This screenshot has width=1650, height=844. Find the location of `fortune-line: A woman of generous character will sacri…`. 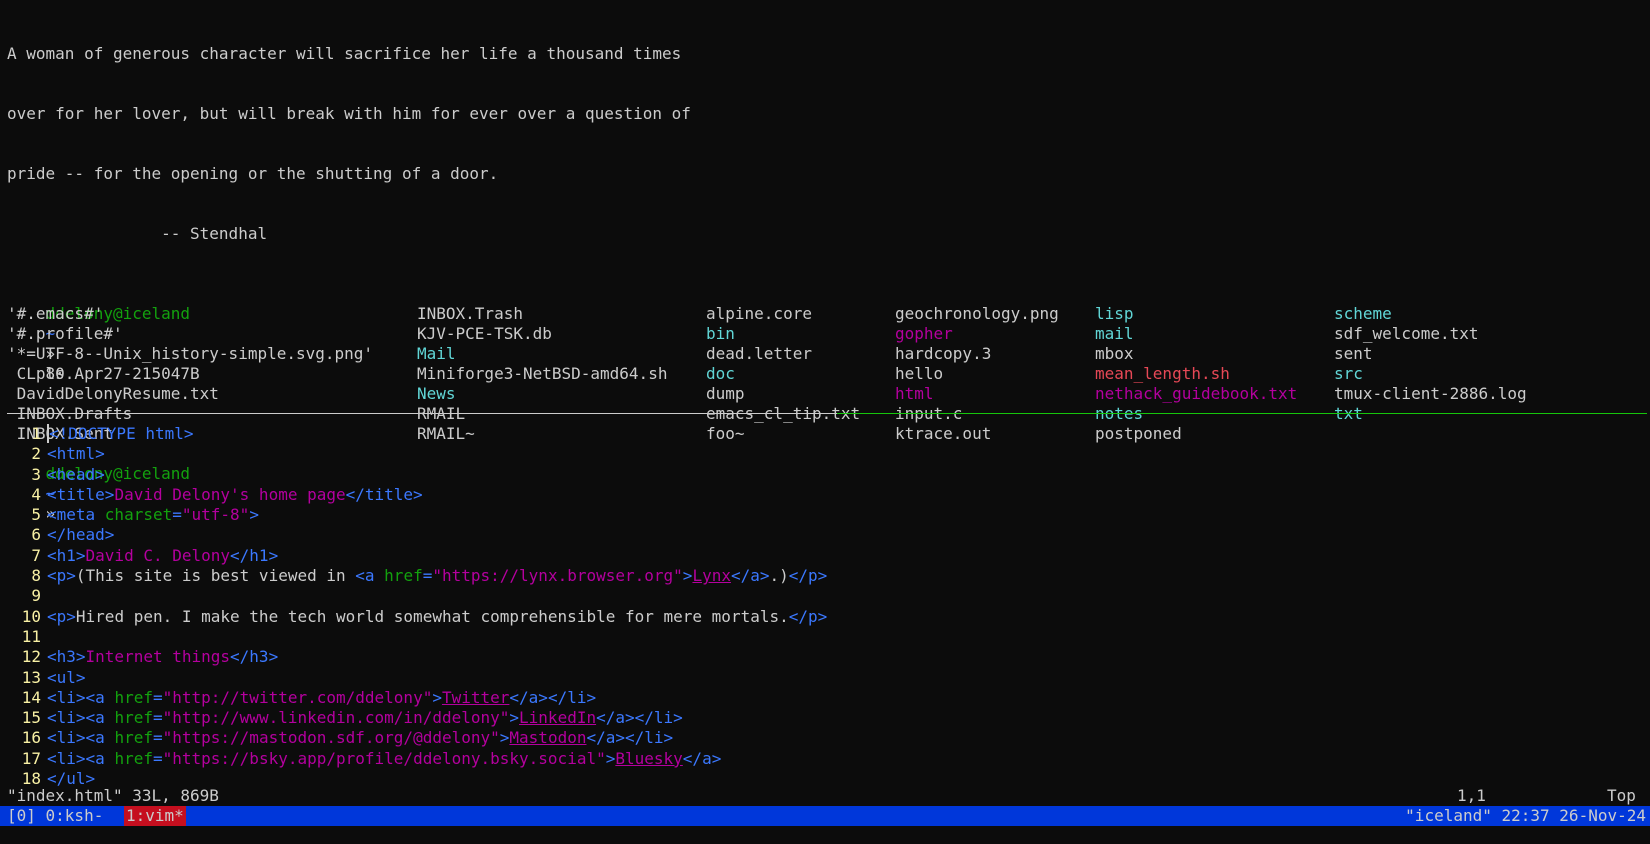

fortune-line: A woman of generous character will sacri… is located at coordinates (344, 53).